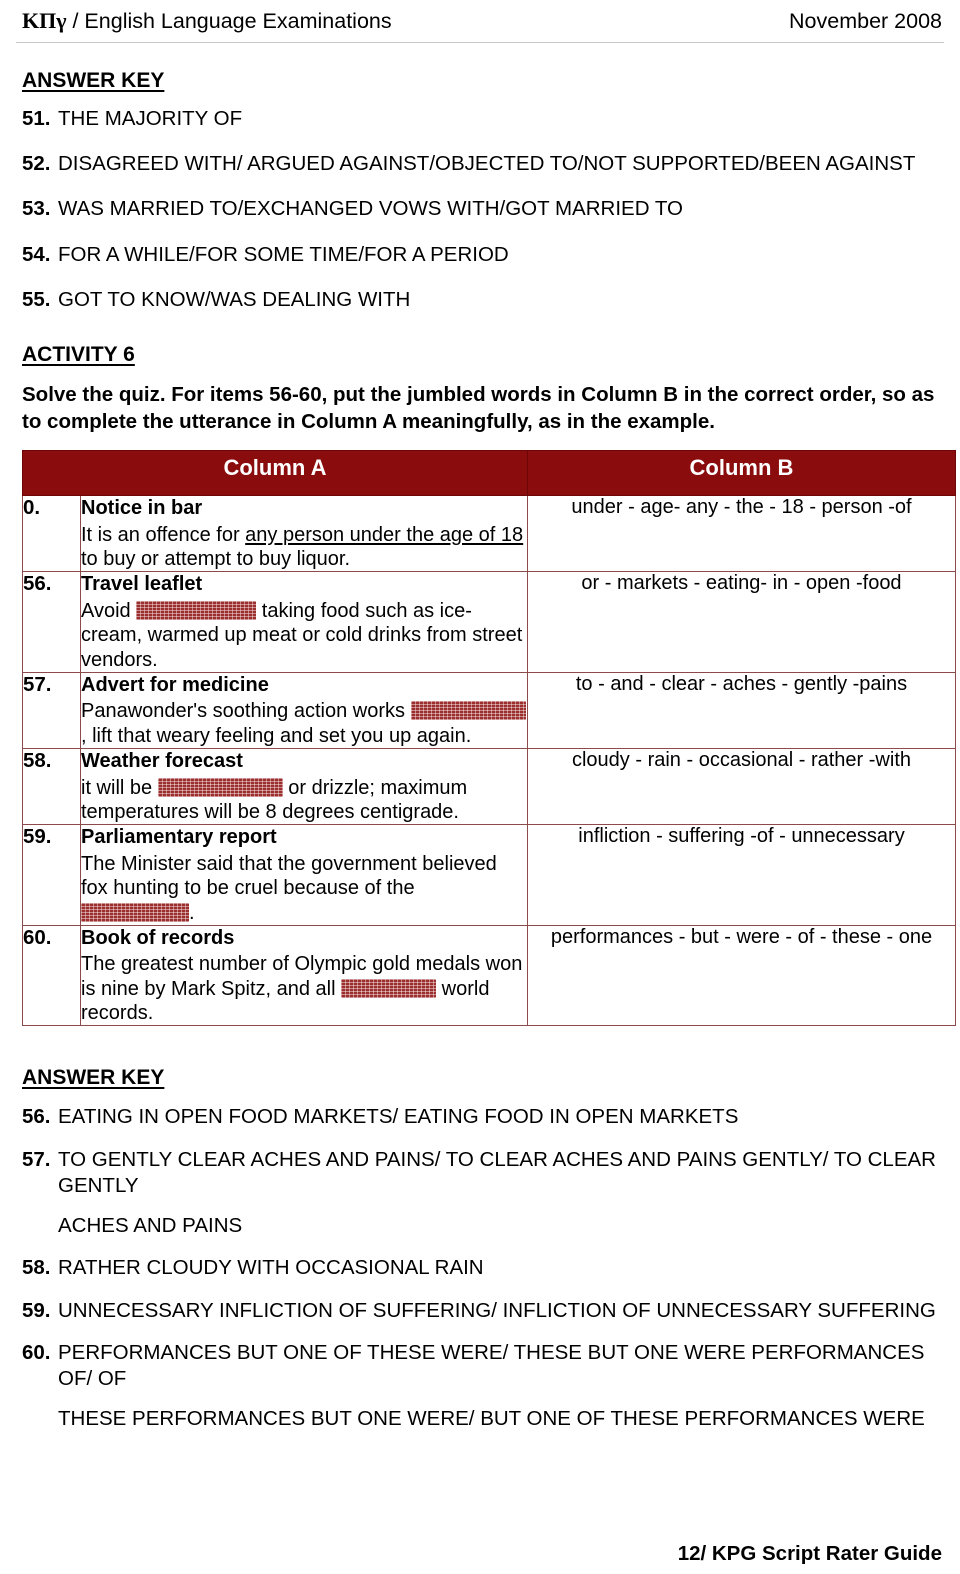 The width and height of the screenshot is (960, 1574). Describe the element at coordinates (93, 80) in the screenshot. I see `answer-key-top-title: ANSWER KEY` at that location.